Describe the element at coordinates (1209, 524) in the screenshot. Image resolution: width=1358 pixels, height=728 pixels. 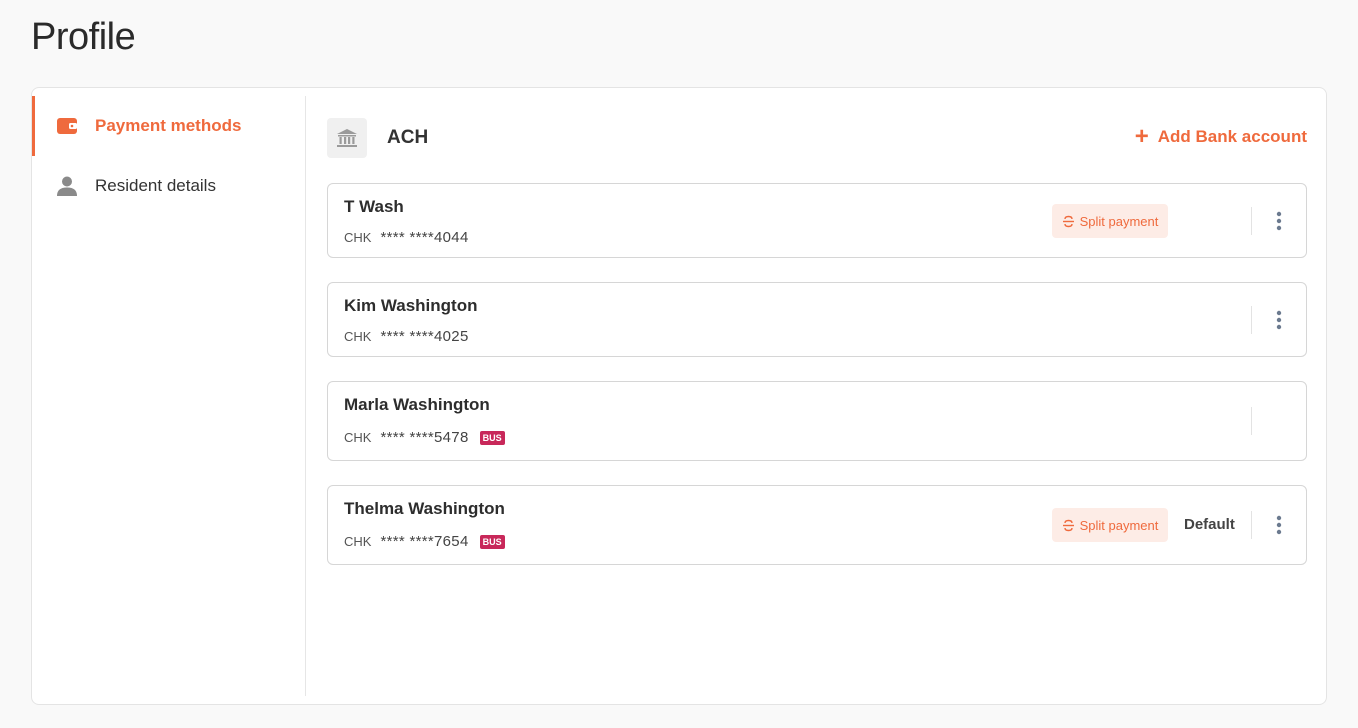
I see `default-label: Default` at that location.